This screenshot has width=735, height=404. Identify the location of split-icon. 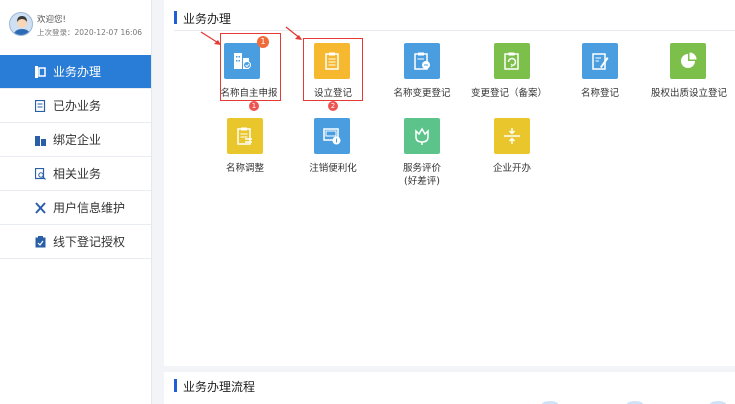
(512, 136).